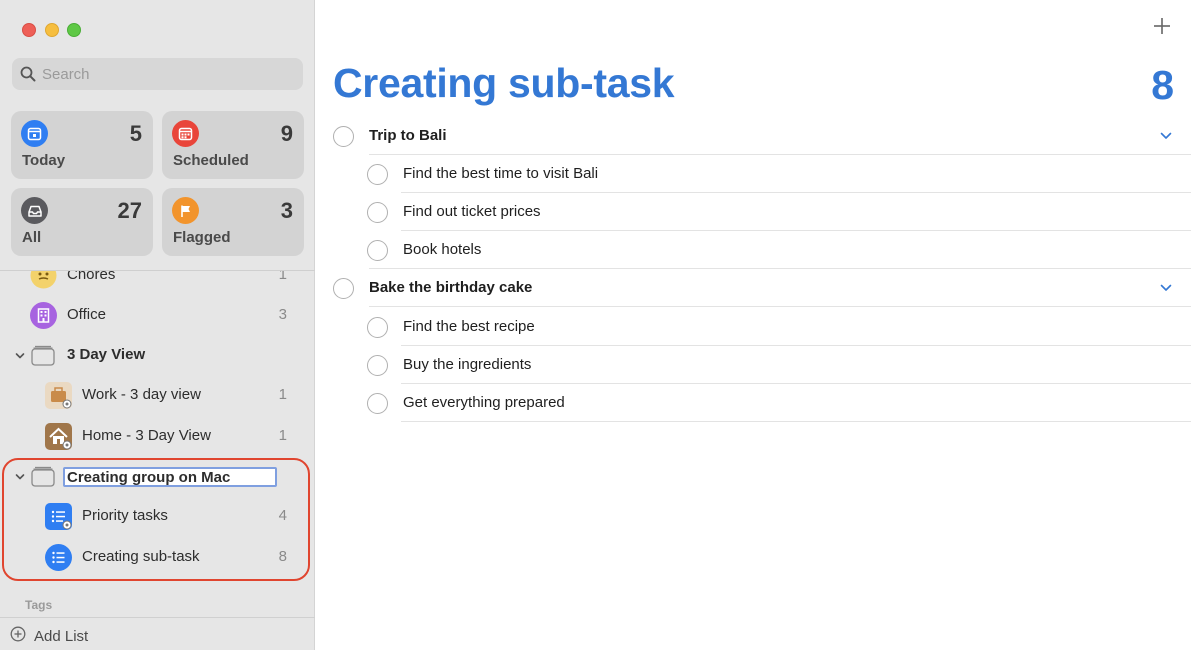 The width and height of the screenshot is (1191, 650). I want to click on task-title: Find out ticket prices, so click(472, 211).